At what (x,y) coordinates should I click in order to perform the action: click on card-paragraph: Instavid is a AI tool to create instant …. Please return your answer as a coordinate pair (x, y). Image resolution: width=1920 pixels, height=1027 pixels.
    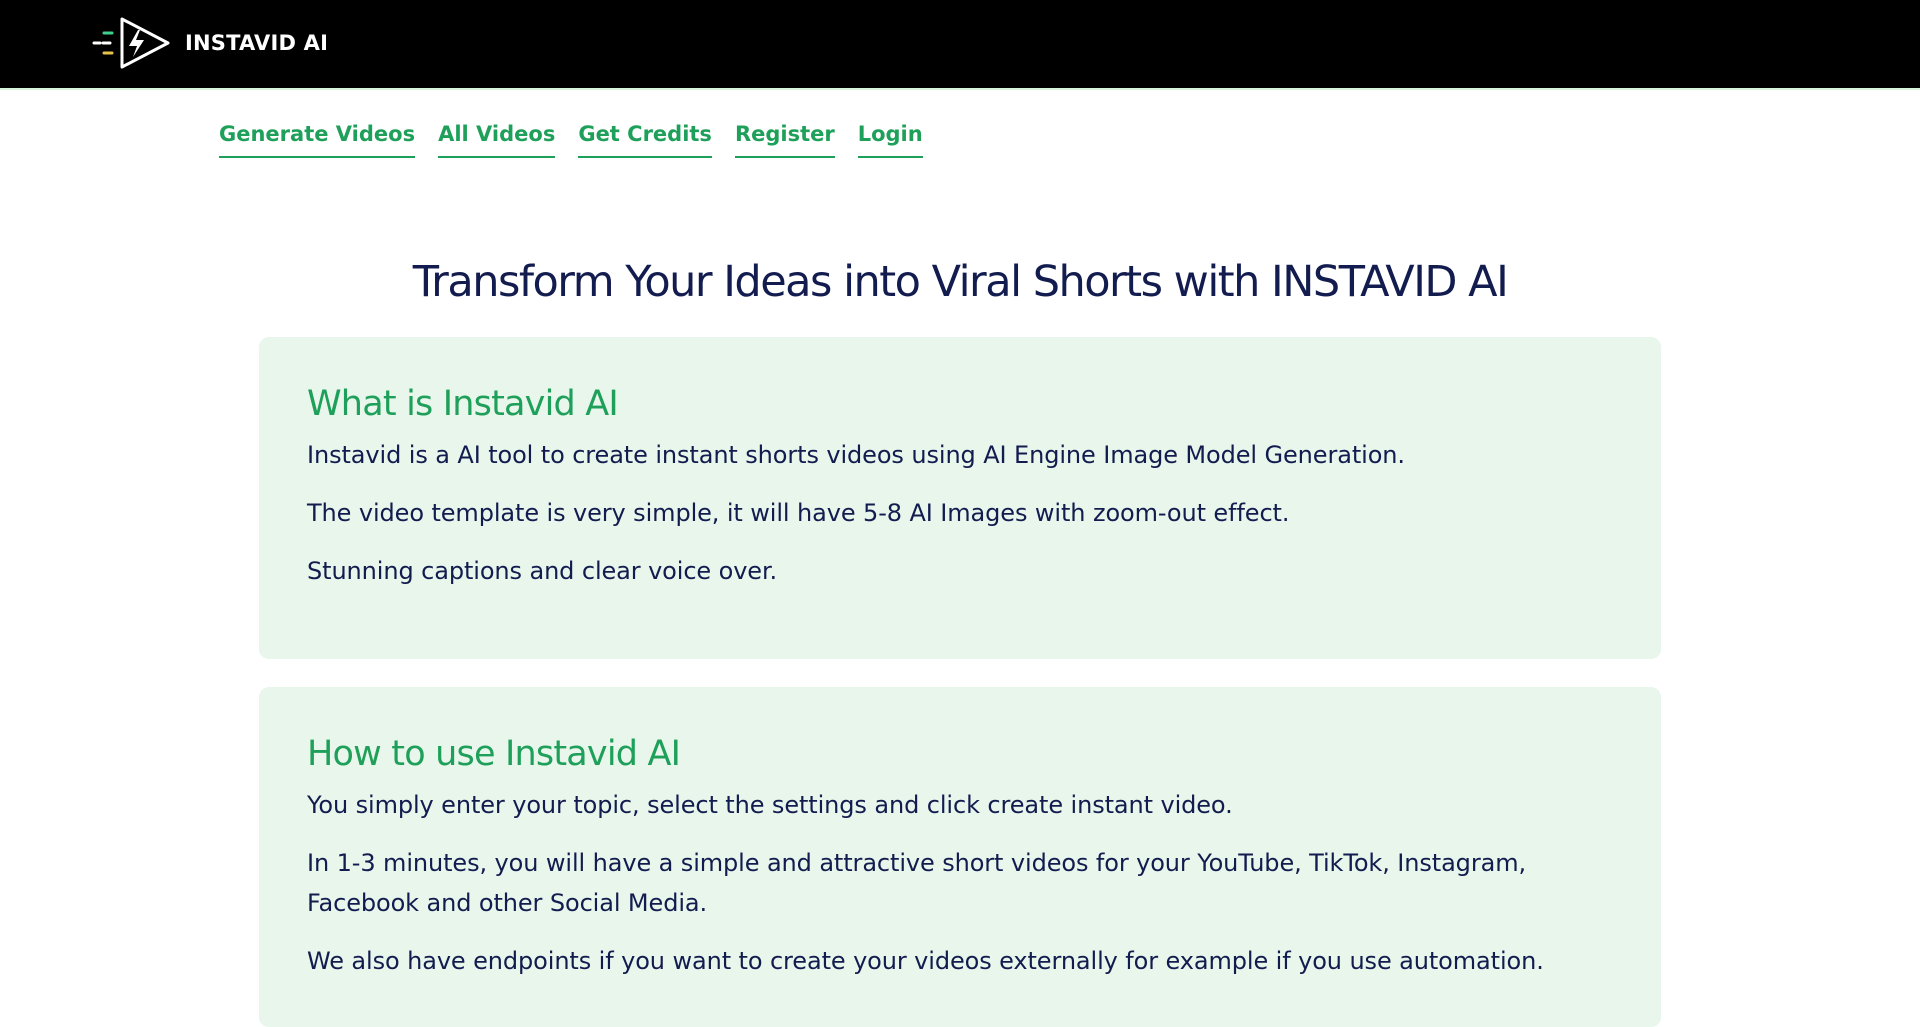
    Looking at the image, I should click on (856, 455).